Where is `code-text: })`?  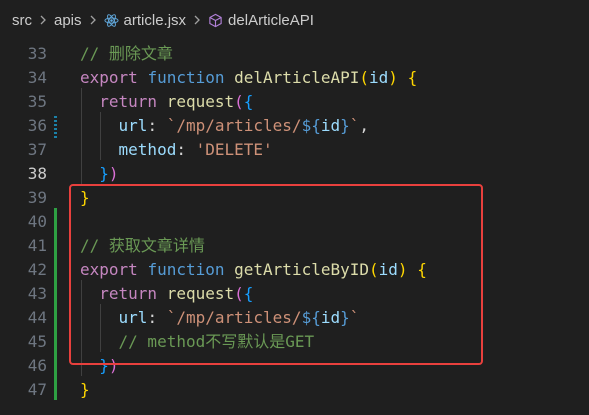
code-text: }) is located at coordinates (99, 174).